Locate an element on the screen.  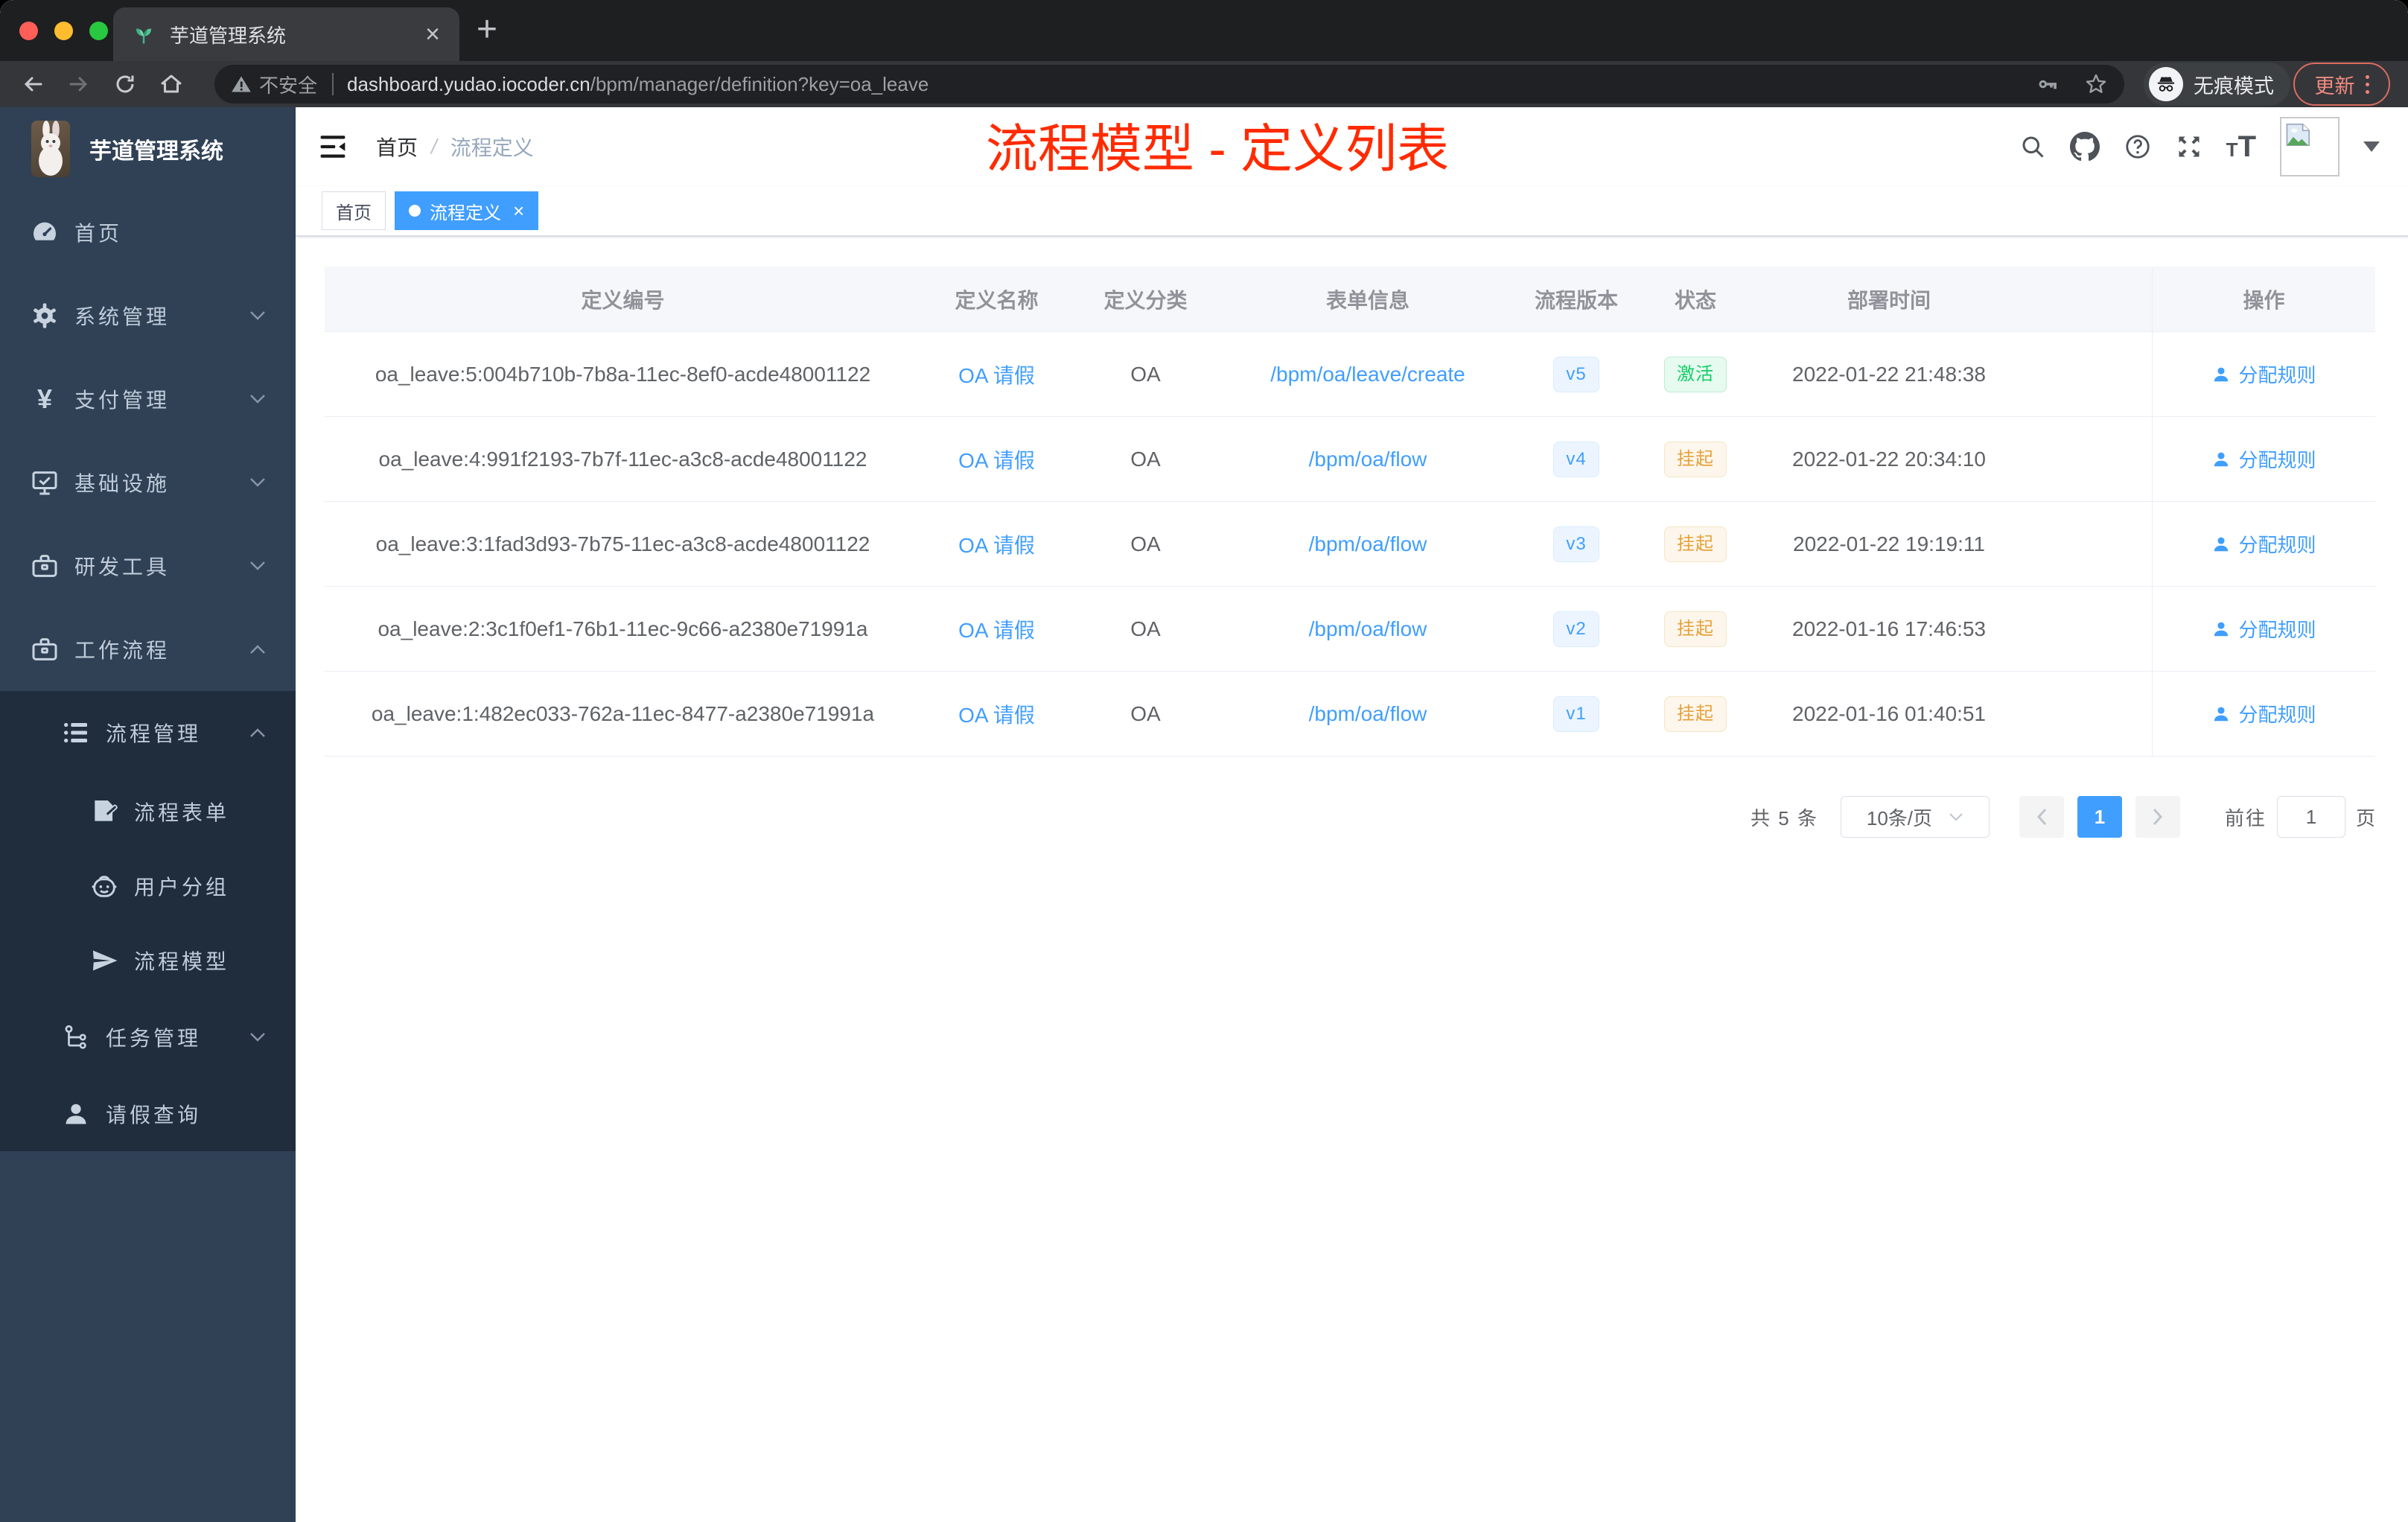
sidebar-label: 流程模型 is located at coordinates (182, 961).